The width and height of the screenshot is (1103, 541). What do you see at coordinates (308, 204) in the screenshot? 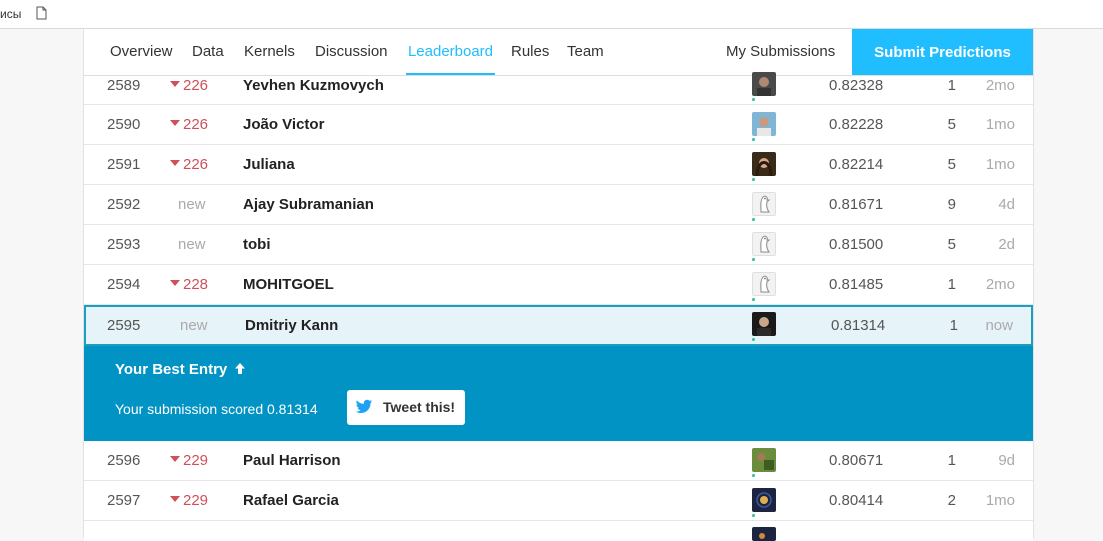
I see `team-name: Ajay Subramanian` at bounding box center [308, 204].